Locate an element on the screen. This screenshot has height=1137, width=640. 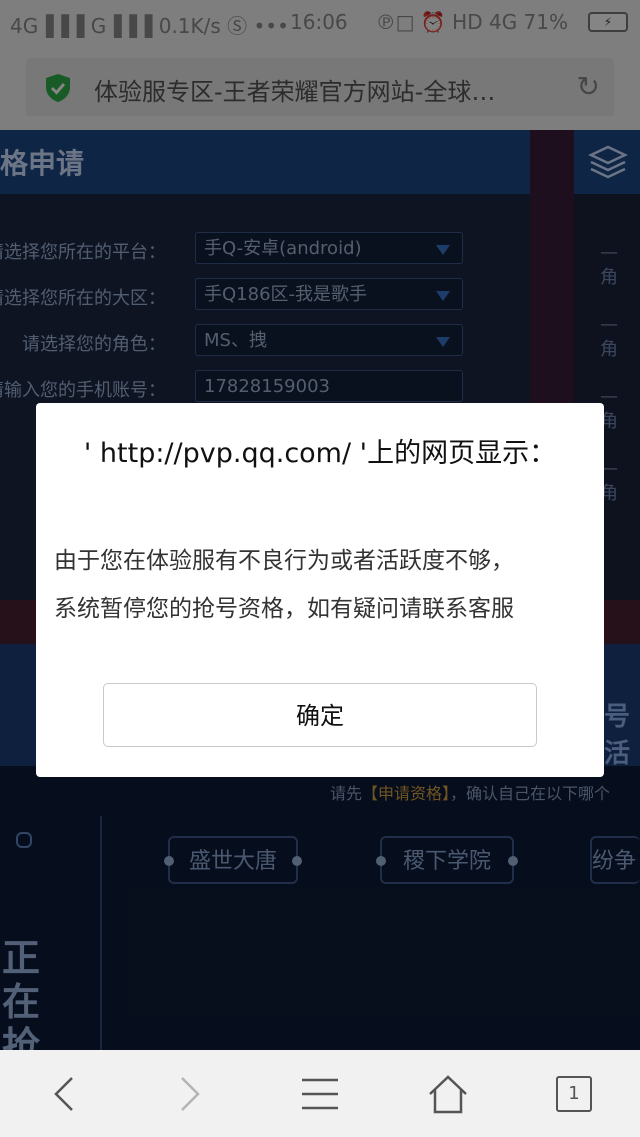
browser-bottom-bar: 1 is located at coordinates (320, 1093).